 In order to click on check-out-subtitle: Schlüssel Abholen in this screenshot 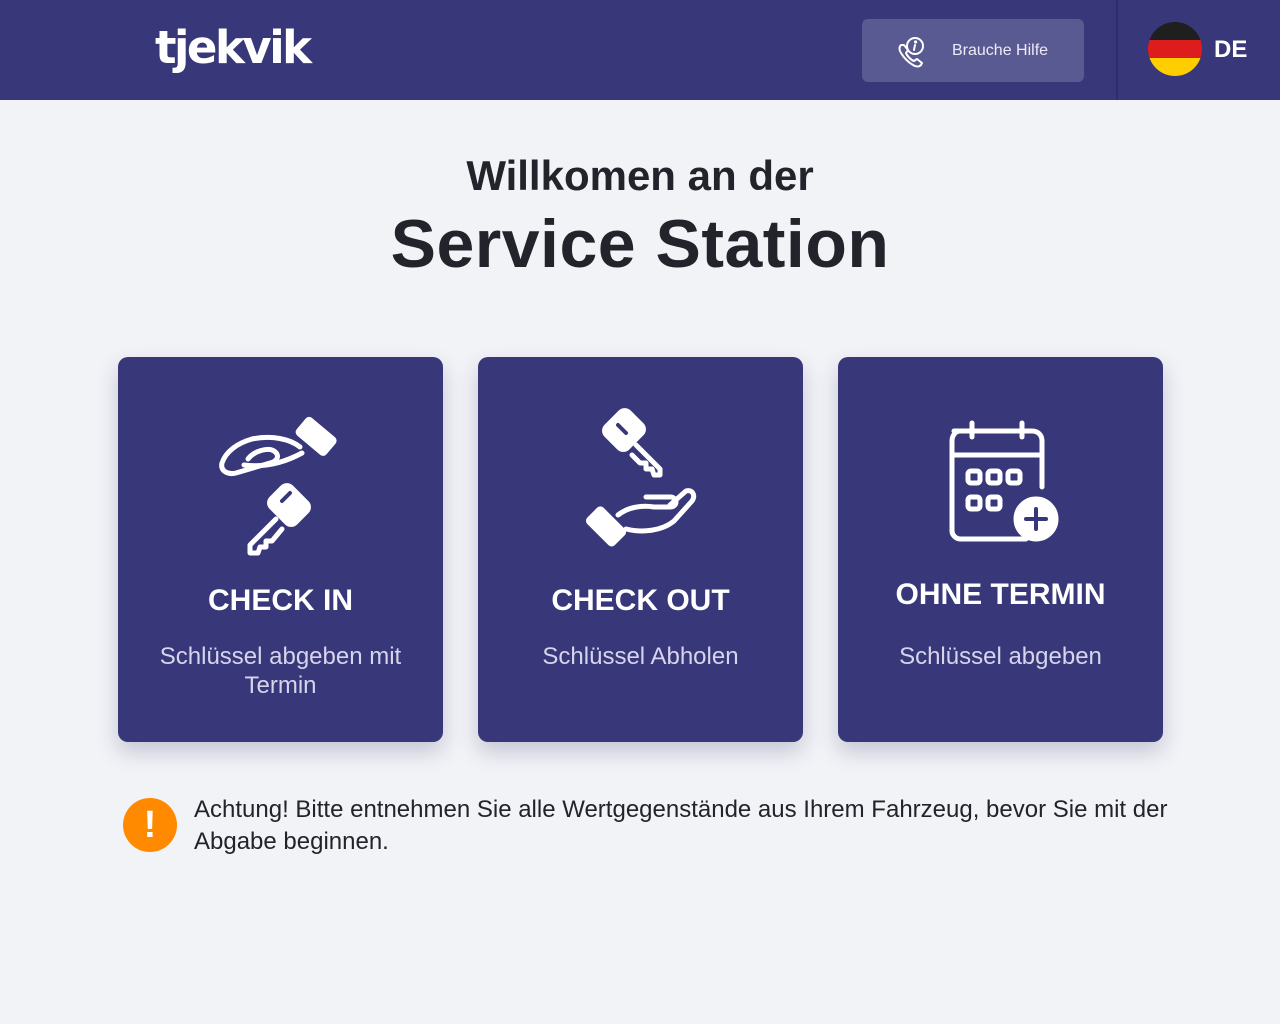, I will do `click(640, 656)`.